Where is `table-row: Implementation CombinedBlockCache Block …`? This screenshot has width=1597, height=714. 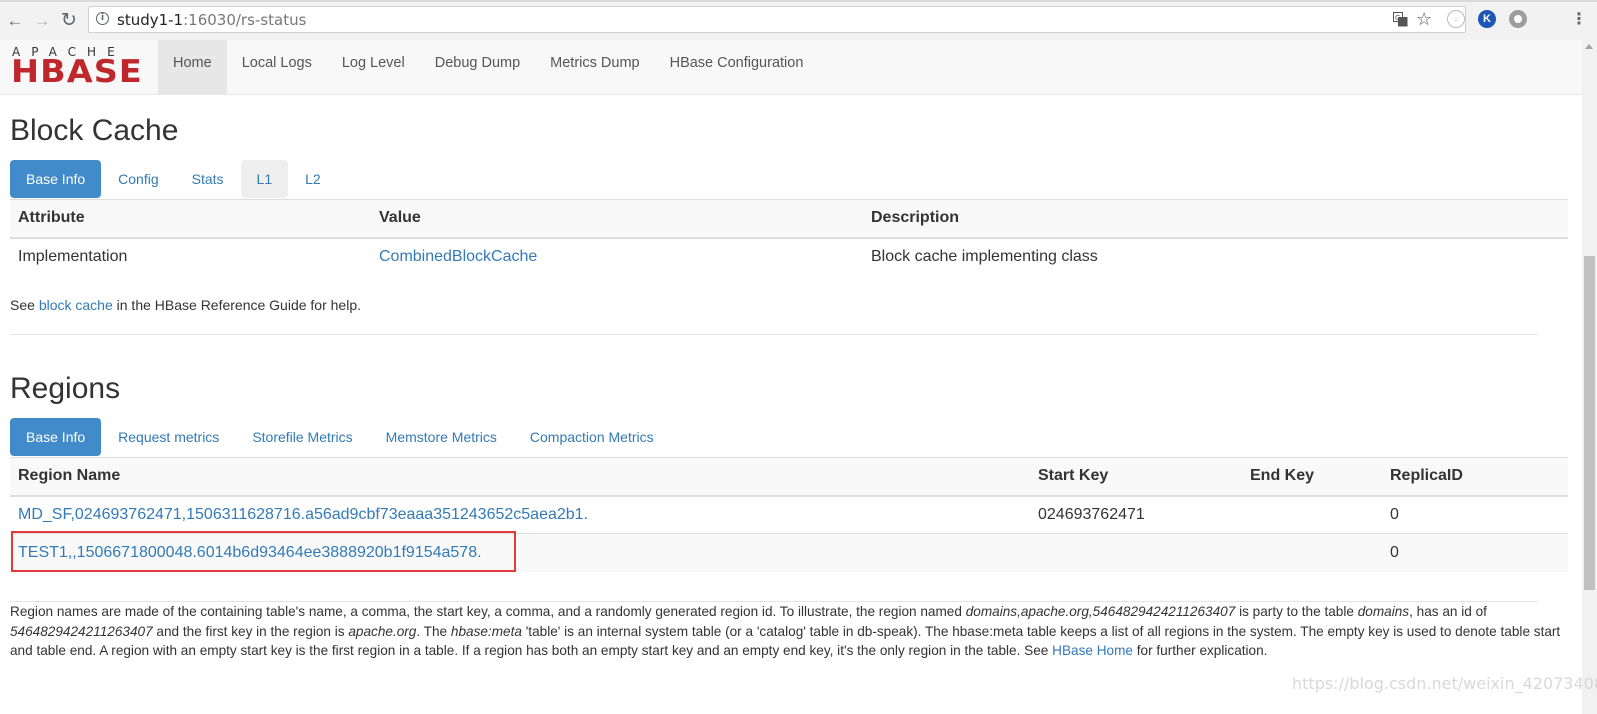 table-row: Implementation CombinedBlockCache Block … is located at coordinates (789, 256).